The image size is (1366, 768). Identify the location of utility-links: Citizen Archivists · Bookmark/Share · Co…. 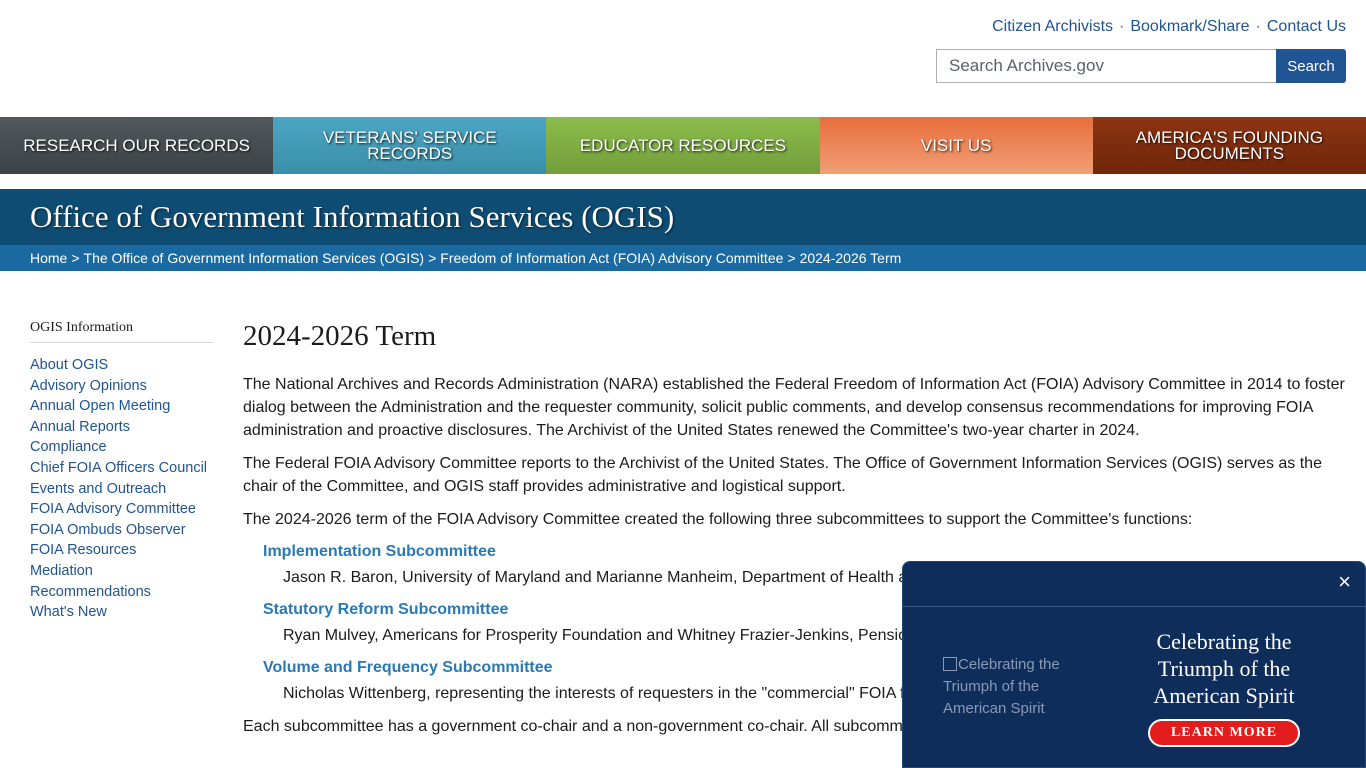
(1169, 27).